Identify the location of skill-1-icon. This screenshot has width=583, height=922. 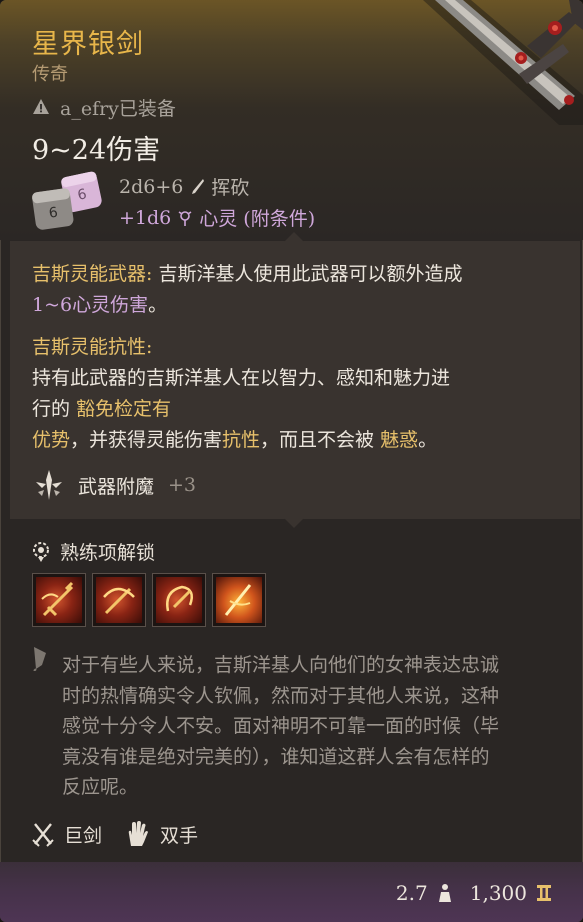
(57, 599).